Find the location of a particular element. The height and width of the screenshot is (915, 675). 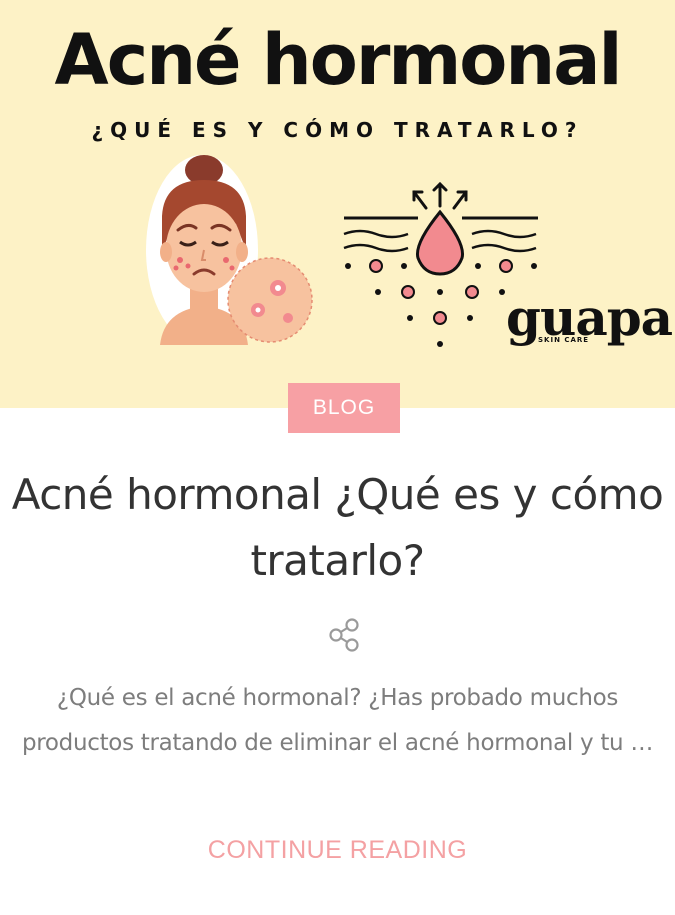

post-title: Acné hormonal ¿Qué es y cómo tratarlo? is located at coordinates (337, 528).